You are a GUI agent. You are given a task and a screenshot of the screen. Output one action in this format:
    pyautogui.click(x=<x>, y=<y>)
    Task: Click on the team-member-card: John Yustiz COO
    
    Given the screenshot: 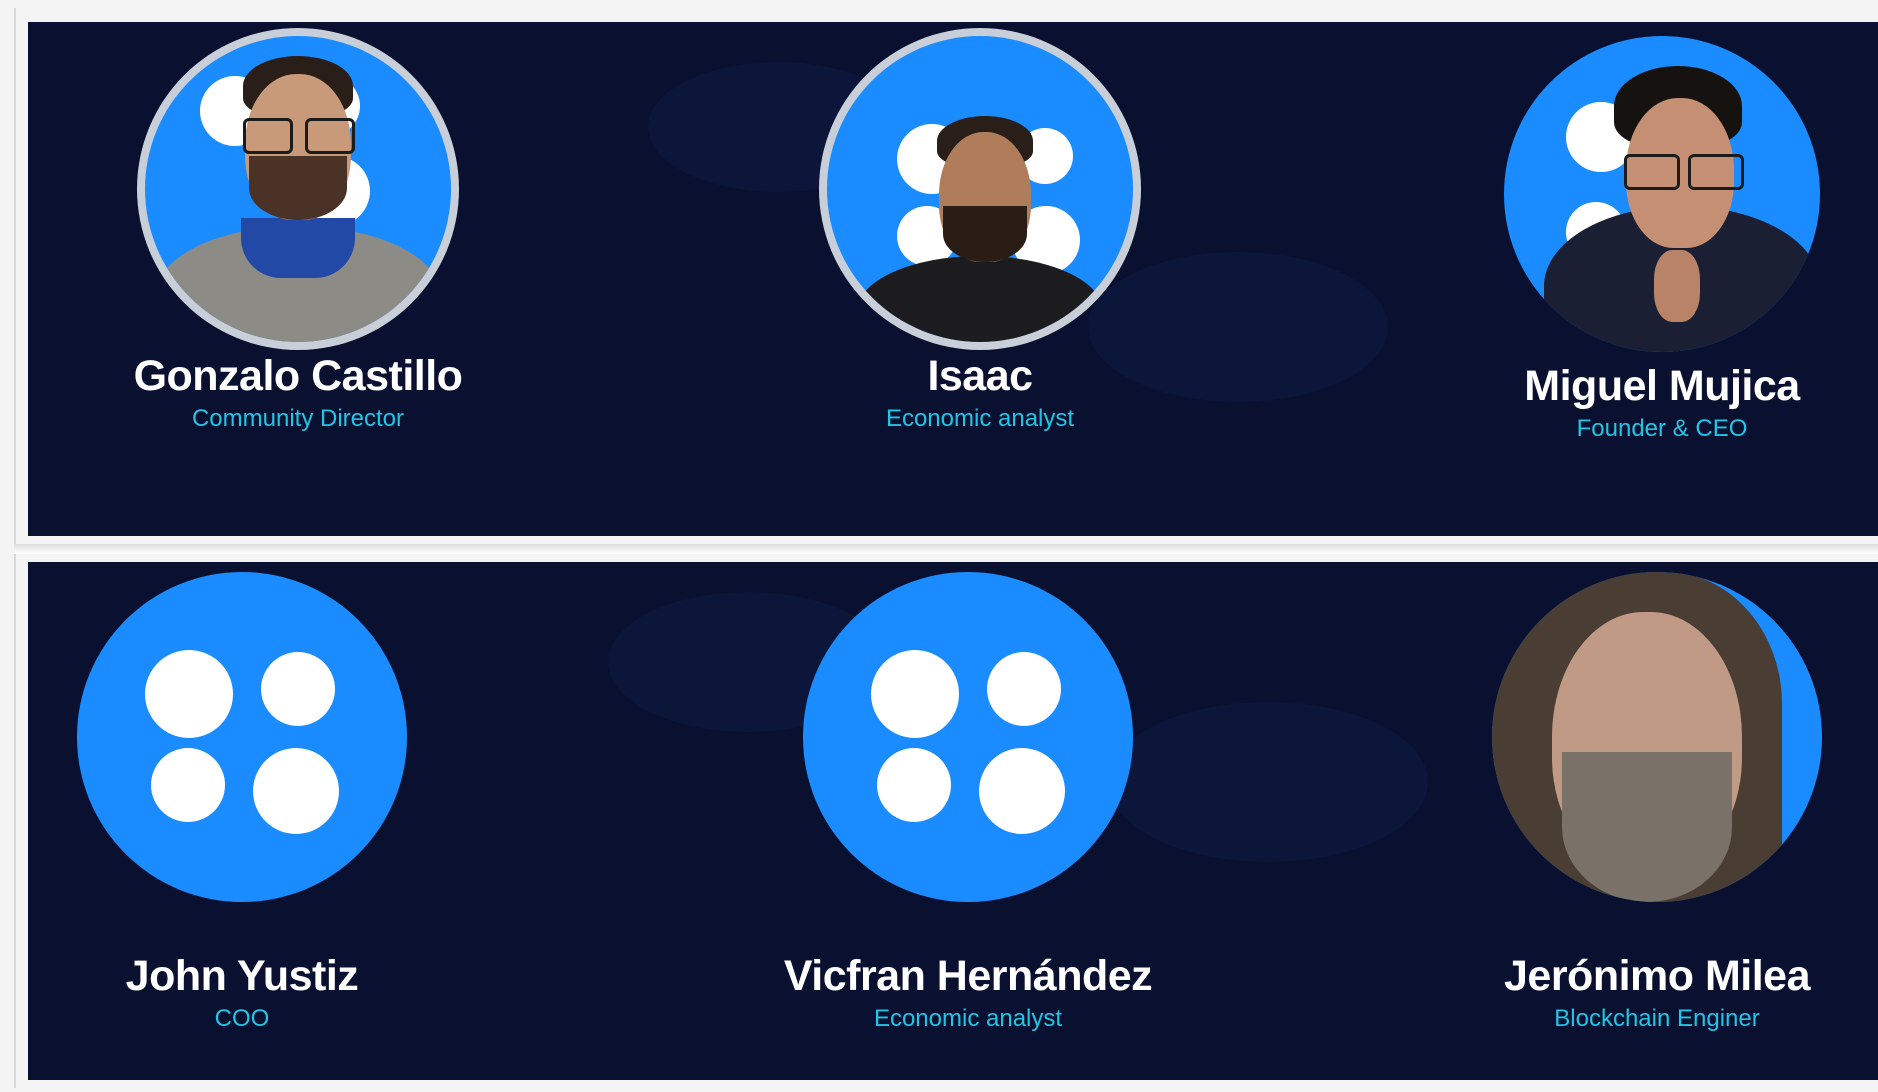 What is the action you would take?
    pyautogui.click(x=242, y=802)
    